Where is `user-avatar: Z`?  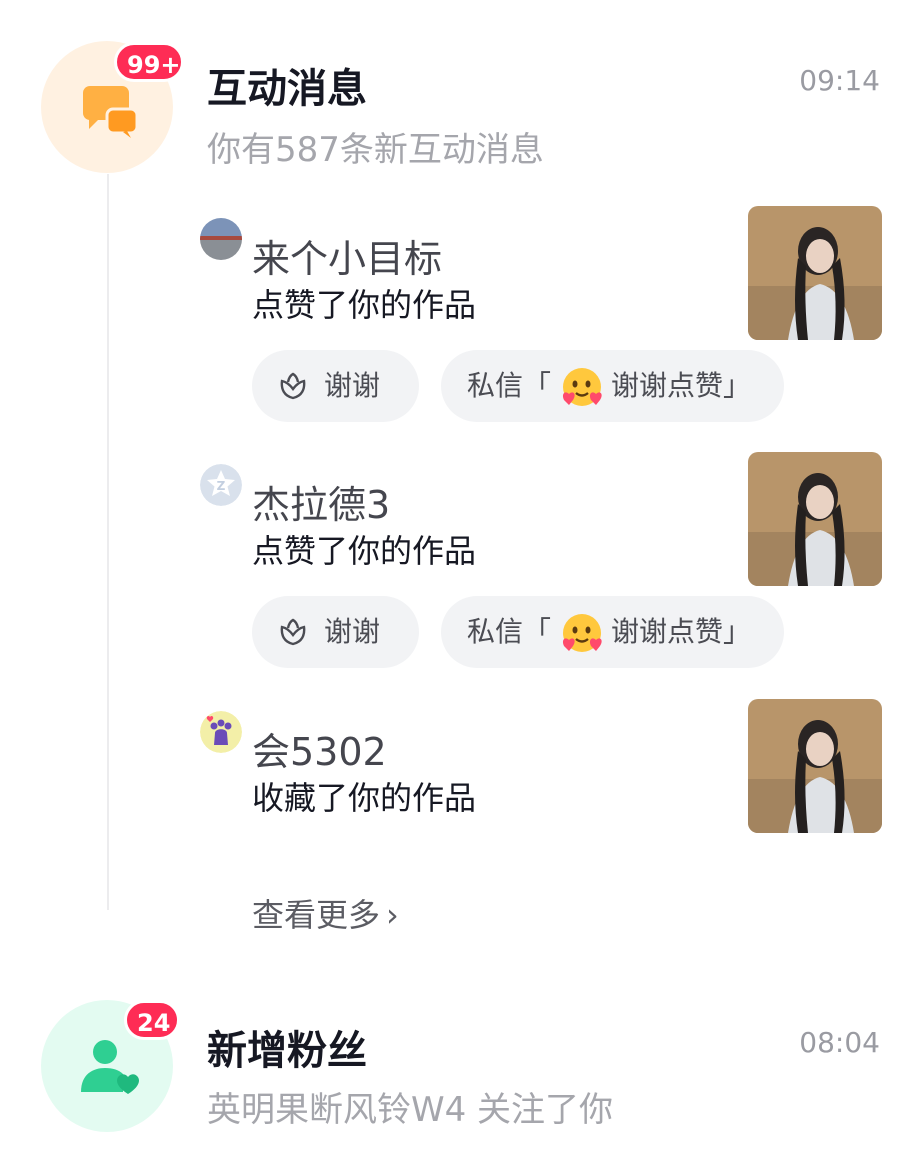 user-avatar: Z is located at coordinates (221, 485).